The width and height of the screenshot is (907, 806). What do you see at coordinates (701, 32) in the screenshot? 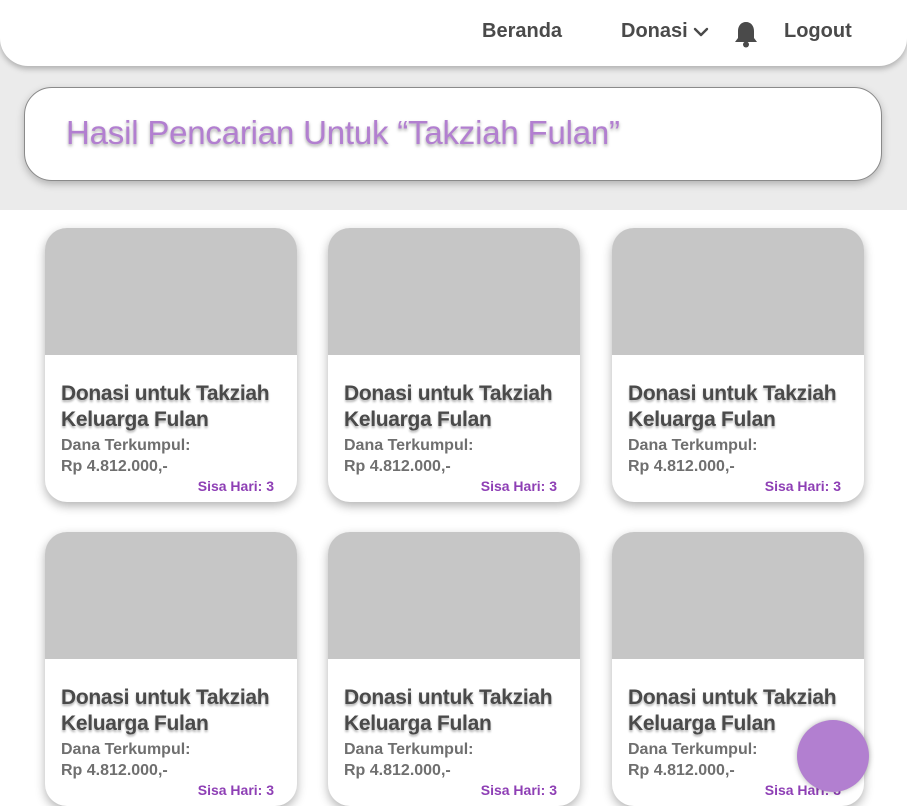
I see `chevron-down-icon` at bounding box center [701, 32].